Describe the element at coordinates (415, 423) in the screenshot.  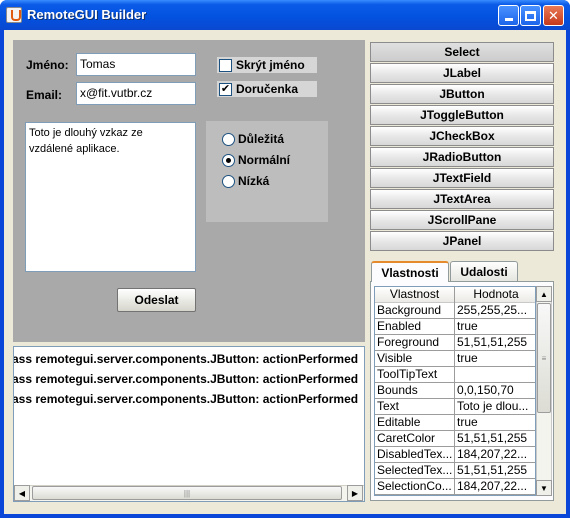
I see `property-name: Editable` at that location.